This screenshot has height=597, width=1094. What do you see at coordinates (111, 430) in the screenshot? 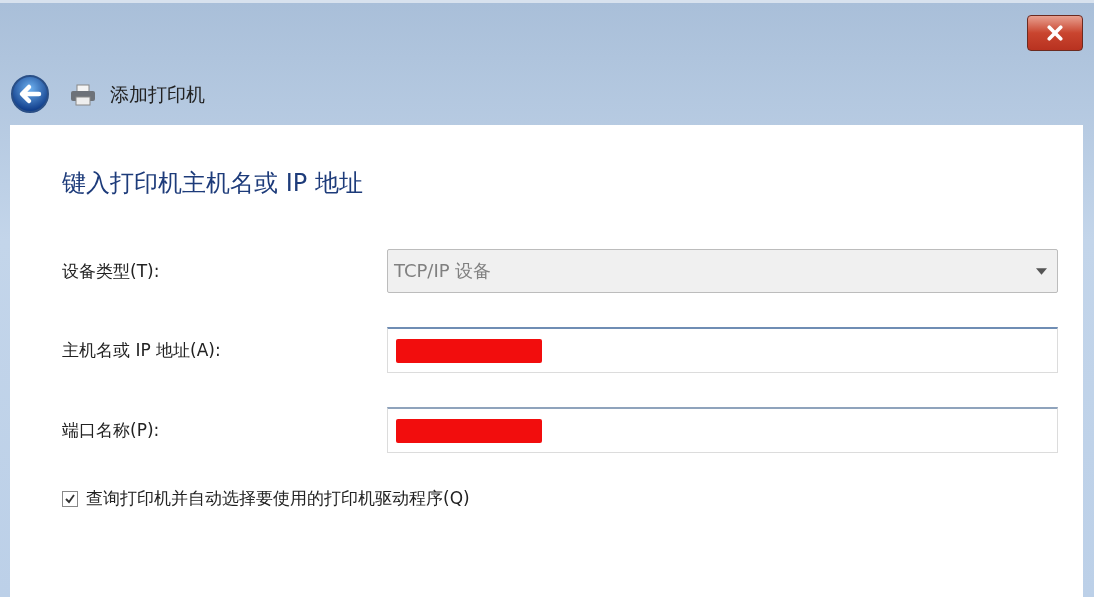
I see `field-label: 端口名称(P):` at bounding box center [111, 430].